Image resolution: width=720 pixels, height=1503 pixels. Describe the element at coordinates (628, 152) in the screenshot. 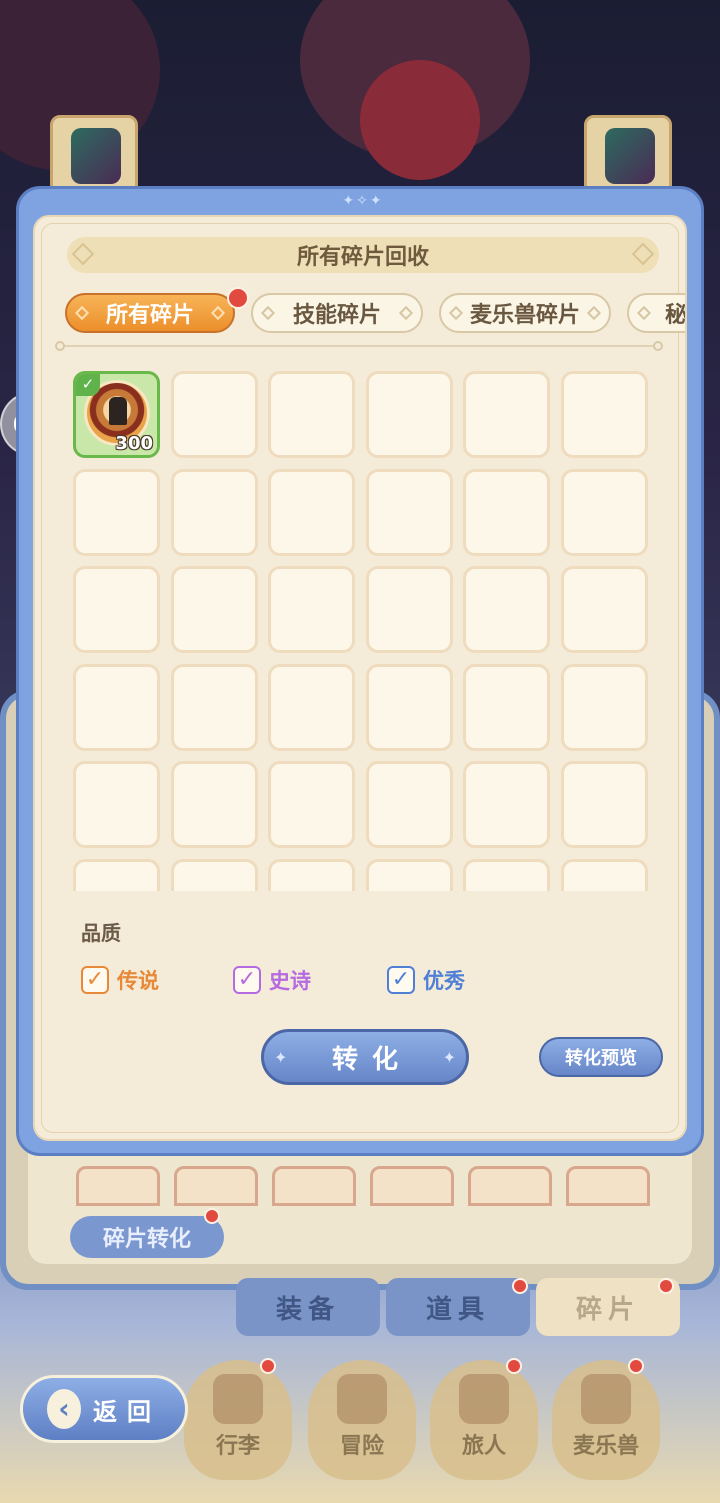

I see `background-helmet-card` at that location.